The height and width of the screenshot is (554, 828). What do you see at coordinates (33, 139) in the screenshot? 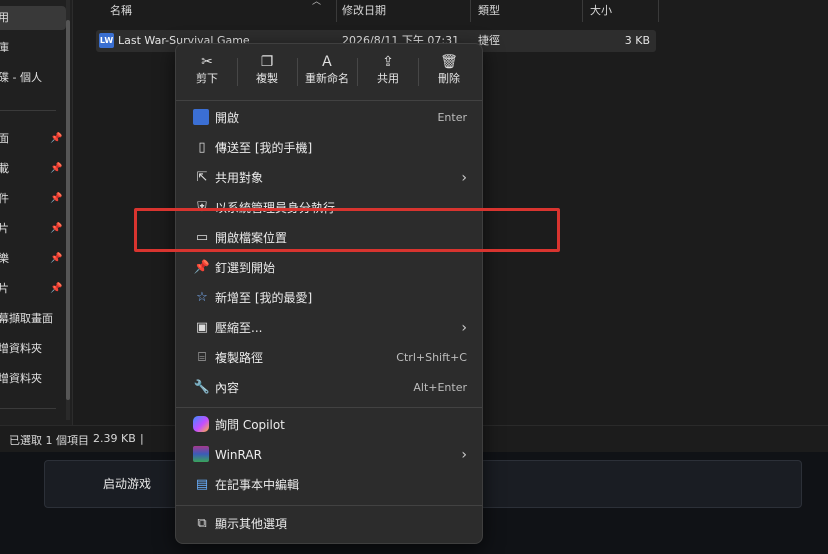
I see `nav-item: 面📌` at bounding box center [33, 139].